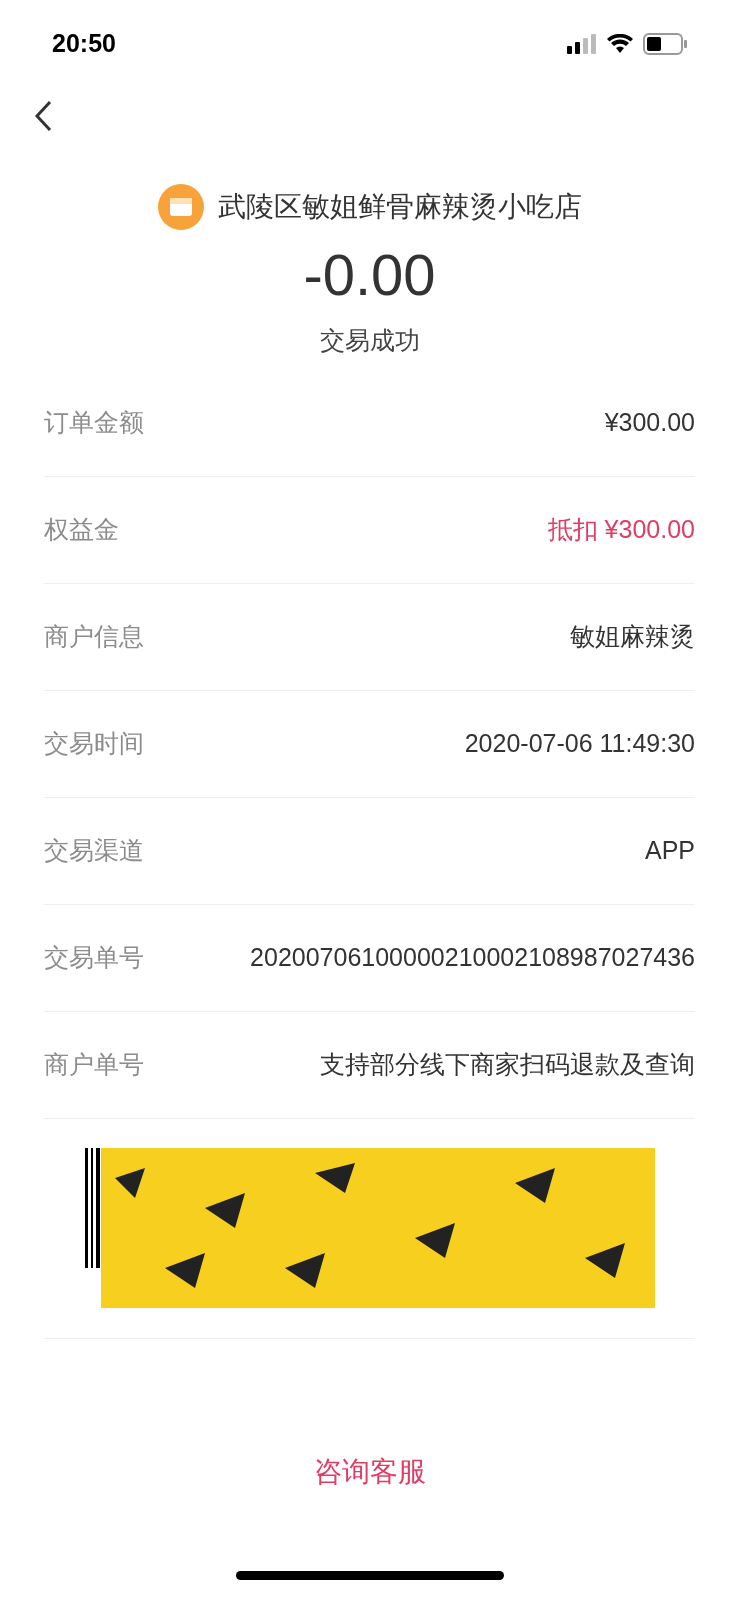  What do you see at coordinates (94, 957) in the screenshot?
I see `row-label: 交易单号` at bounding box center [94, 957].